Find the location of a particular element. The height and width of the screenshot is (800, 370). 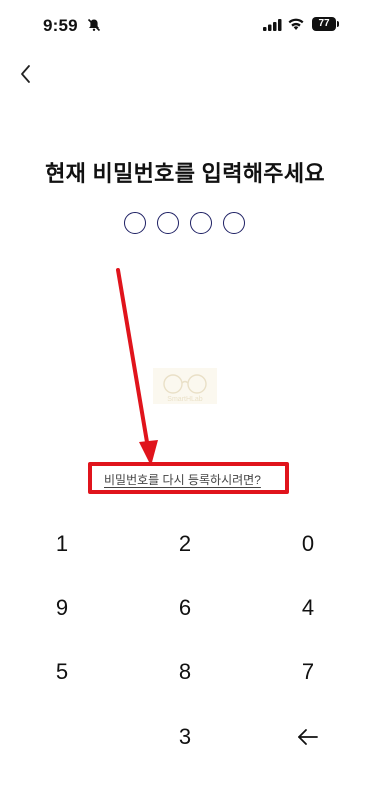

key: 5 is located at coordinates (62, 672).